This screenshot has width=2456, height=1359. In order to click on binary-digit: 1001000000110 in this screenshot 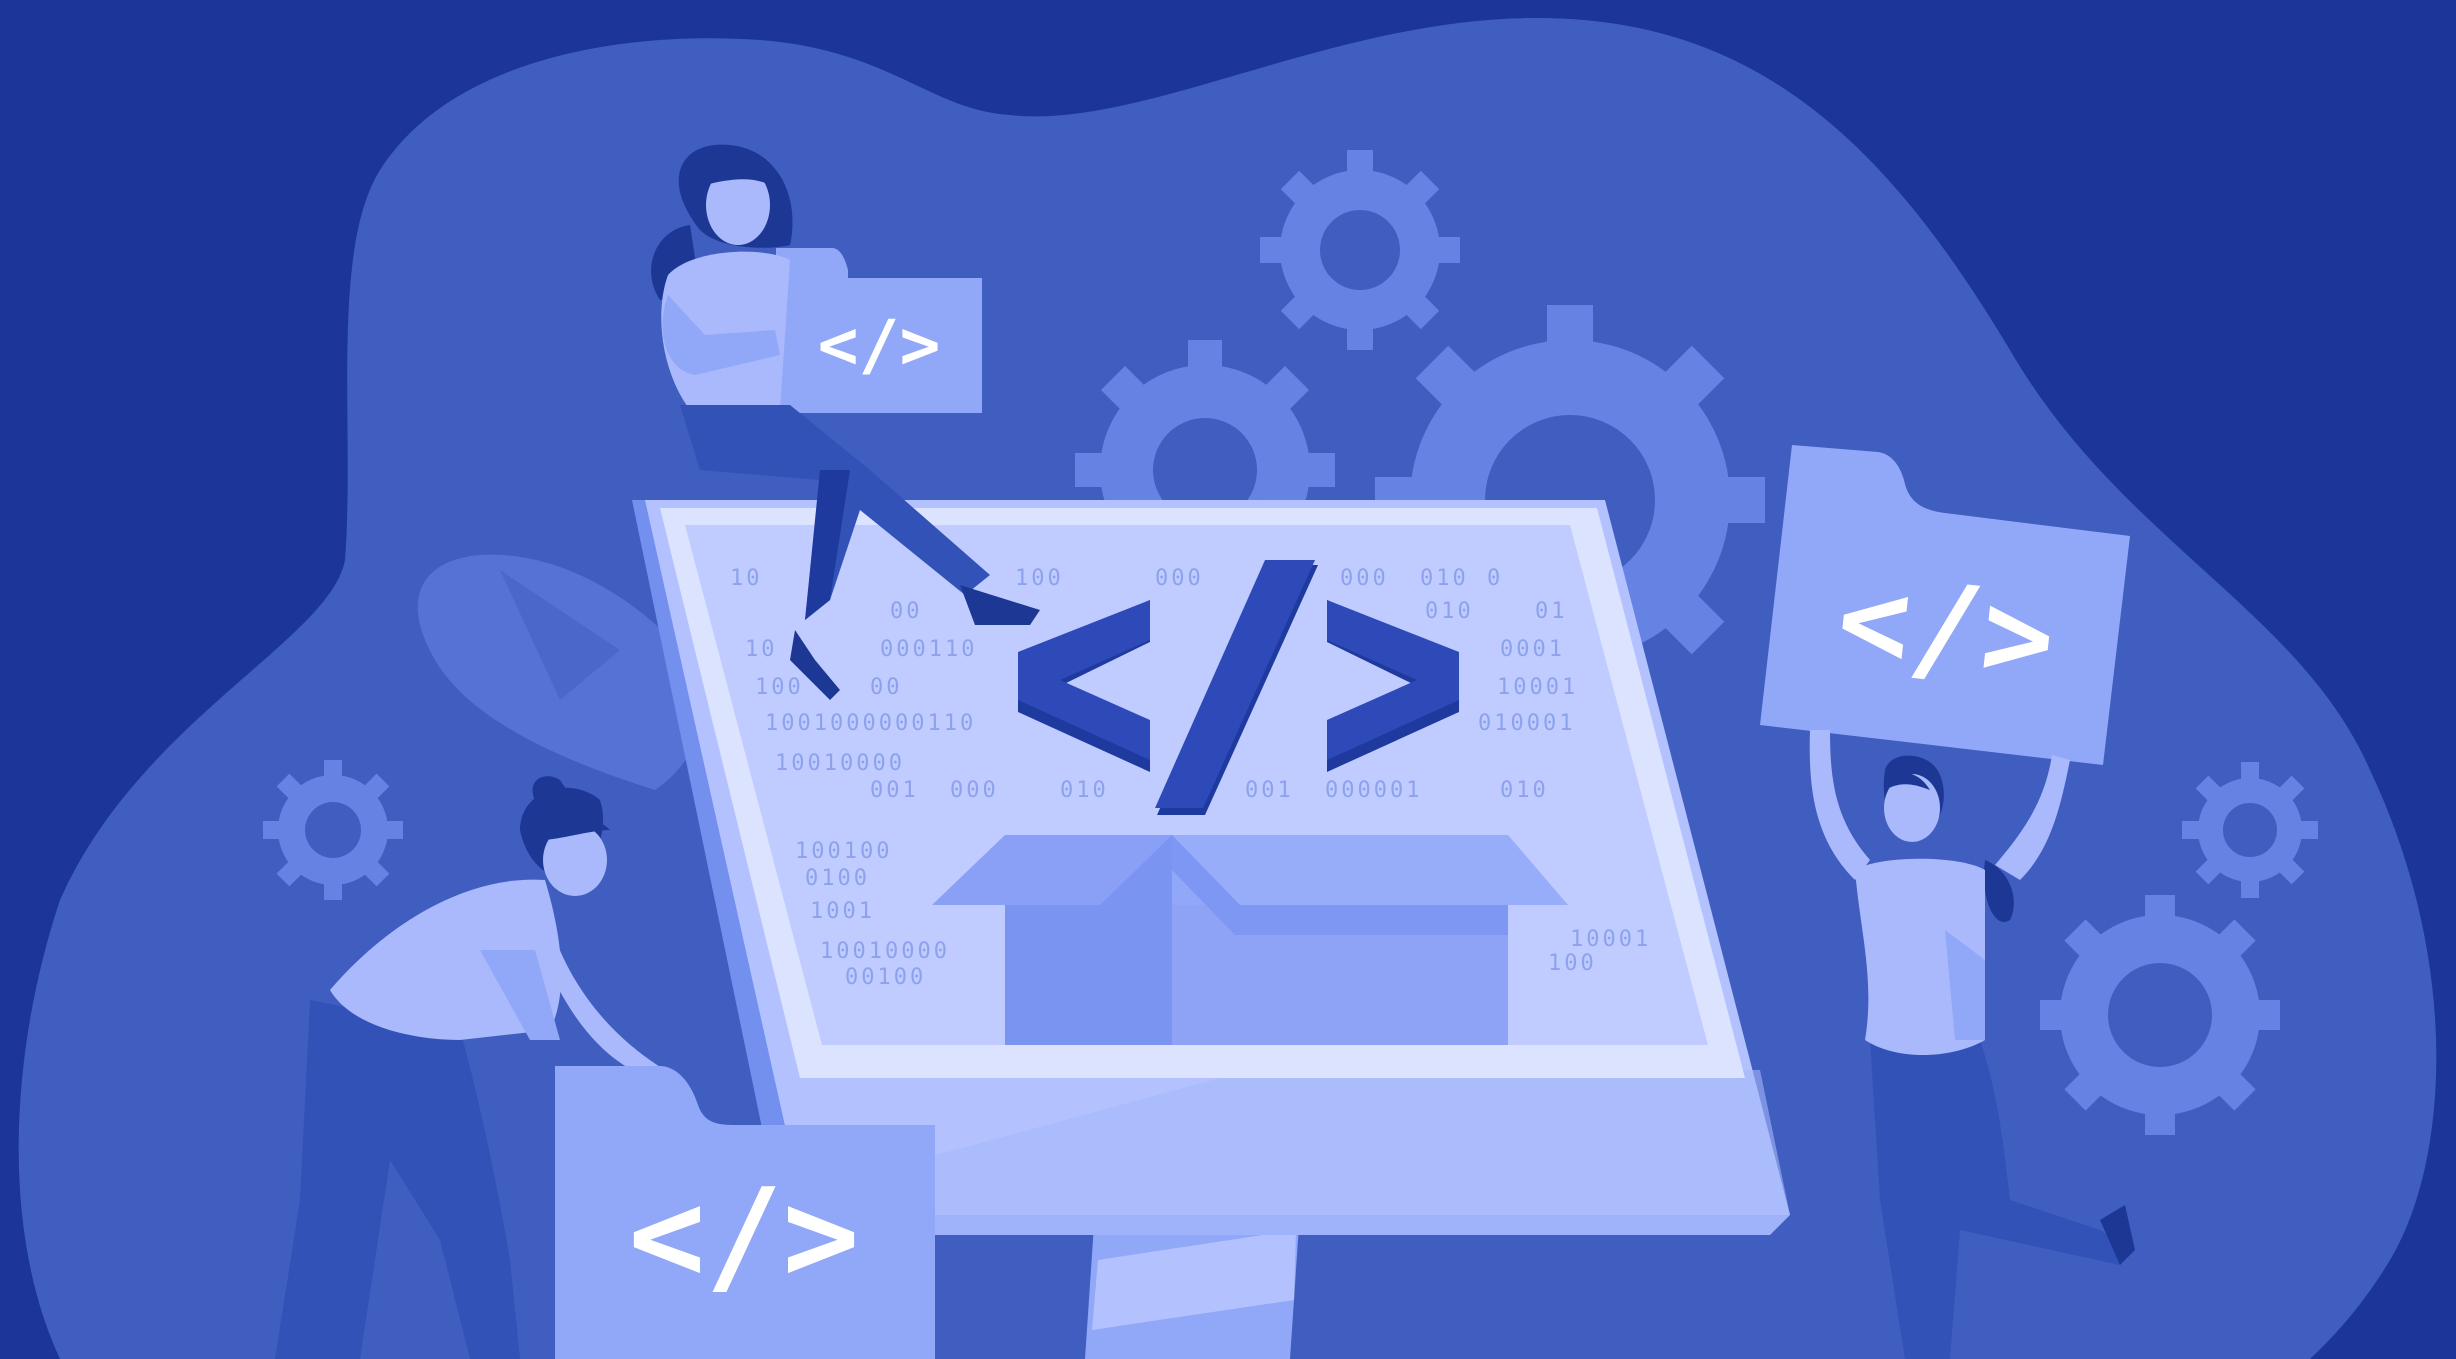, I will do `click(870, 723)`.